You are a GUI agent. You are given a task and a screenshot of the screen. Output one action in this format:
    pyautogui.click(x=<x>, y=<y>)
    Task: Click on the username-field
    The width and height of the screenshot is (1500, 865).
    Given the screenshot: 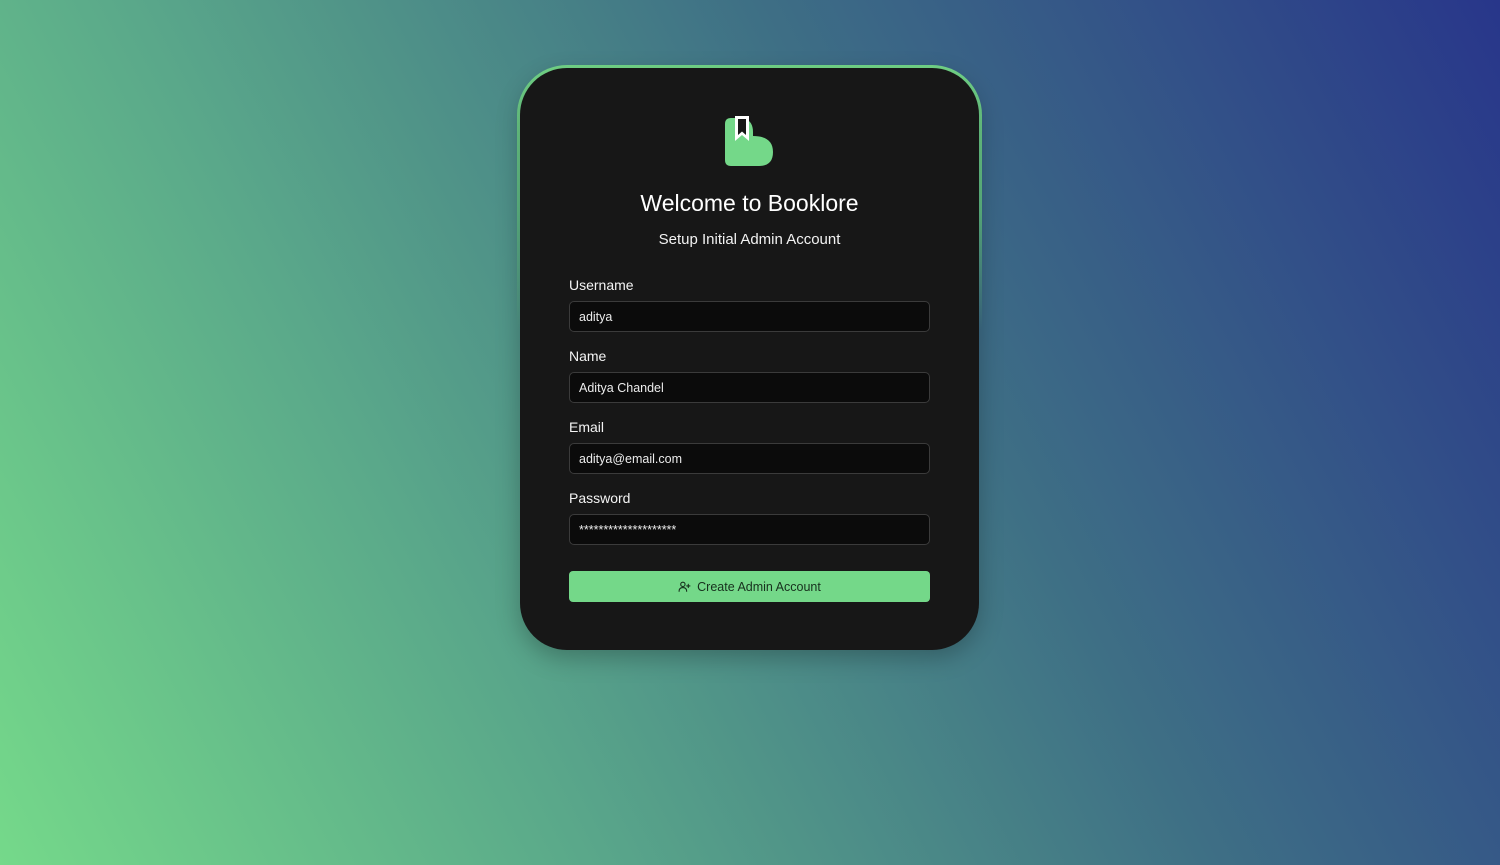 What is the action you would take?
    pyautogui.click(x=749, y=316)
    